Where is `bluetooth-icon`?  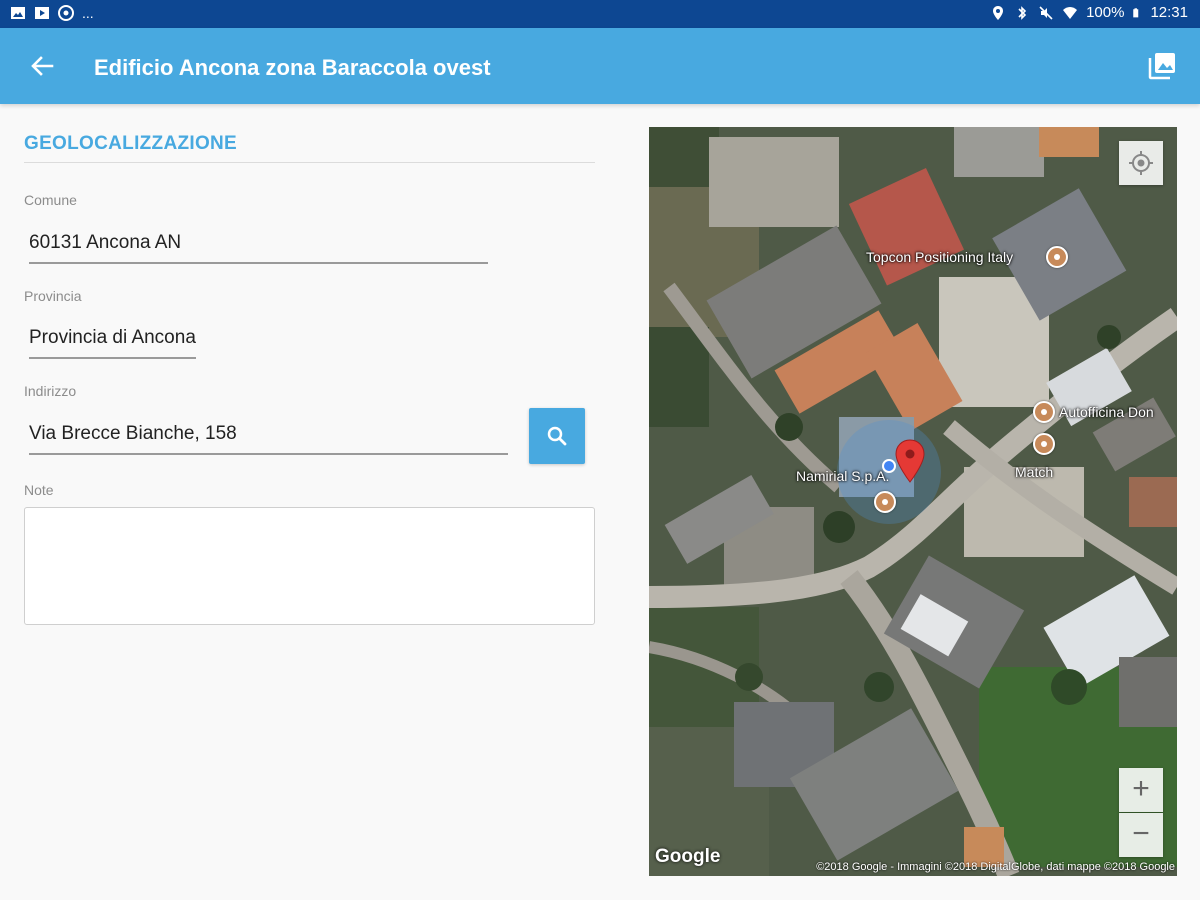
bluetooth-icon is located at coordinates (1022, 12).